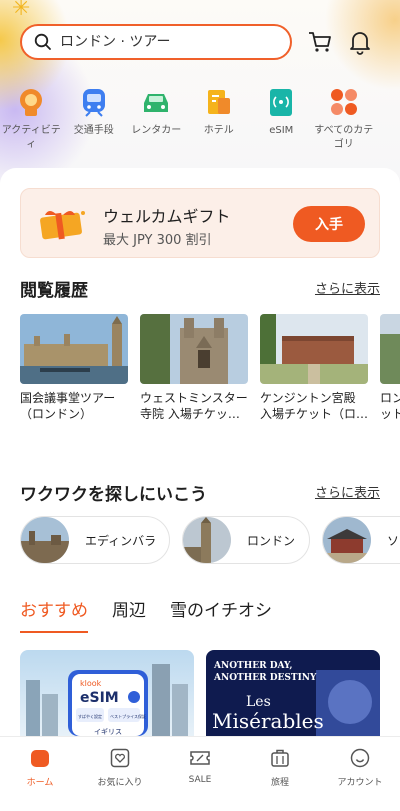 This screenshot has height=811, width=400. I want to click on nav-account: アカウント, so click(360, 774).